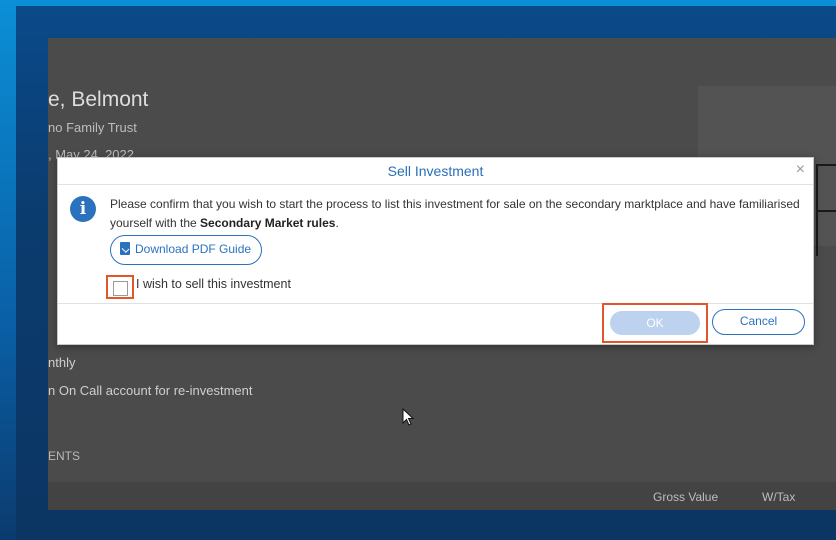 The height and width of the screenshot is (540, 836). Describe the element at coordinates (62, 362) in the screenshot. I see `frequency-value: nthly` at that location.